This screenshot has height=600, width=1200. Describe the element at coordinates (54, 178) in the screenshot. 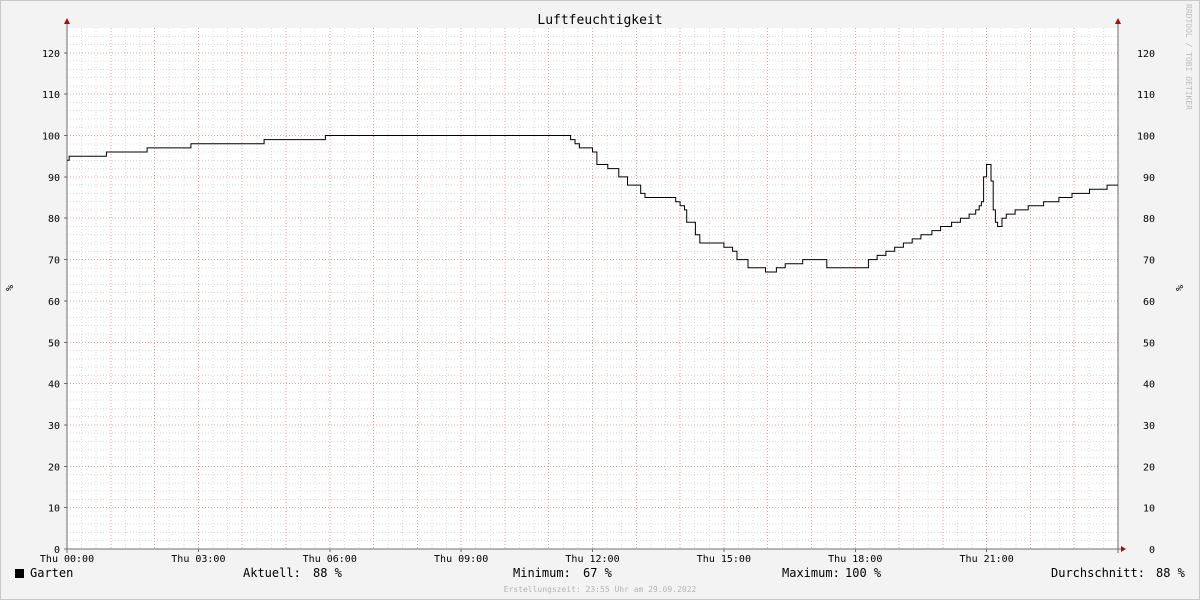

I see `y-tick-label-left: 90` at that location.